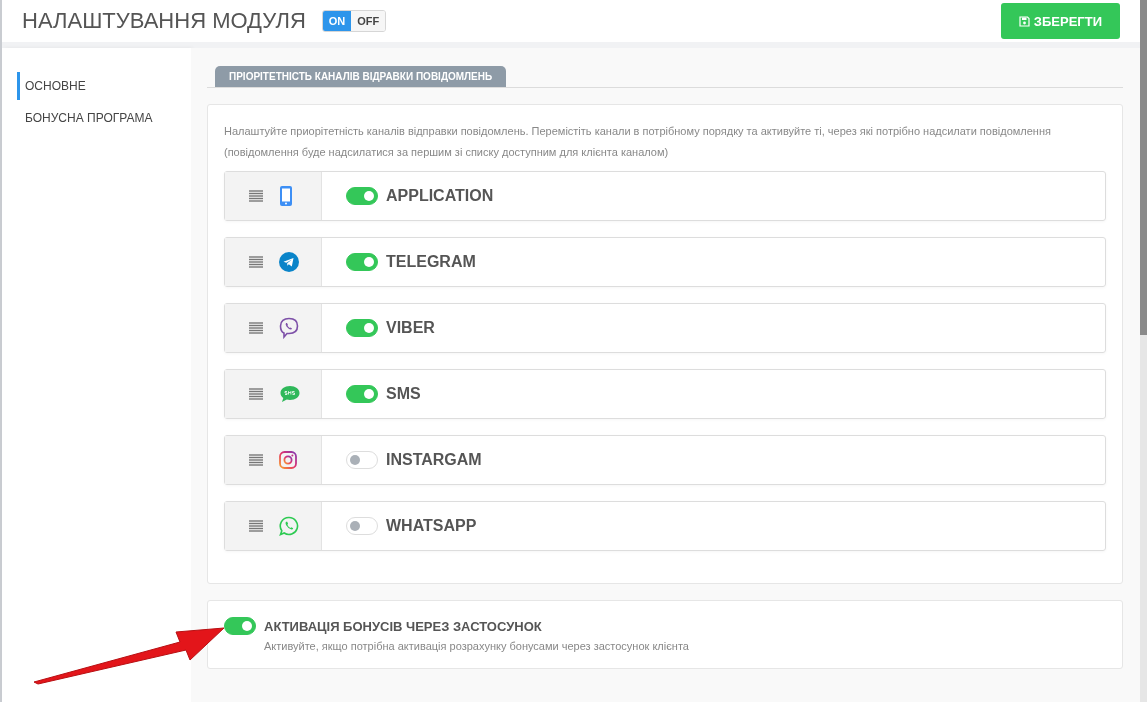 This screenshot has height=702, width=1147. What do you see at coordinates (434, 460) in the screenshot?
I see `channel-name: INSTARGAM` at bounding box center [434, 460].